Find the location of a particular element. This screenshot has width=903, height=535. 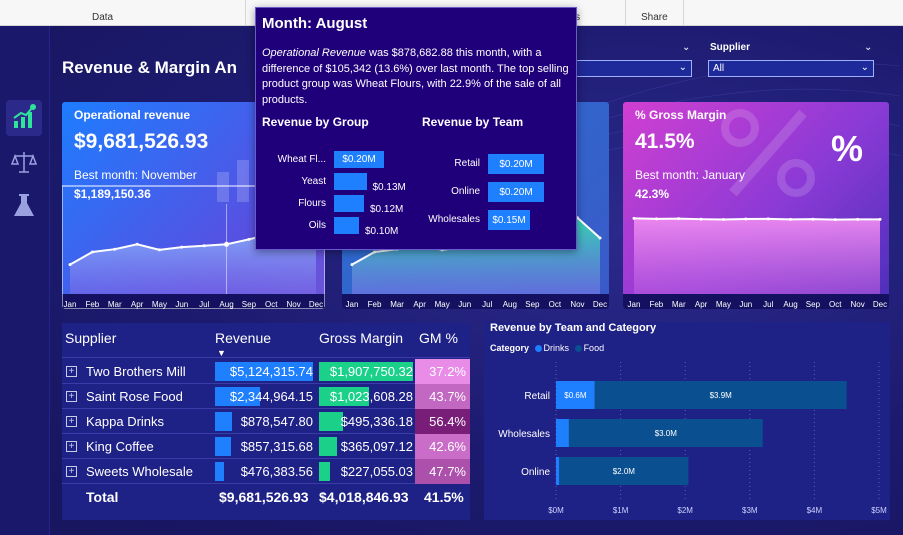

team-label: Online is located at coordinates (465, 191).